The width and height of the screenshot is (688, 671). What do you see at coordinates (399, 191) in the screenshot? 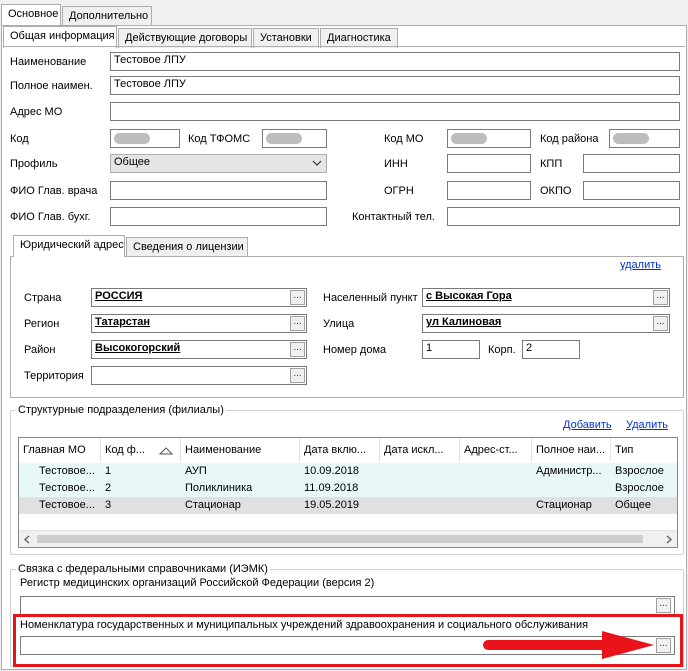
I see `ogrn-label: ОГРН` at bounding box center [399, 191].